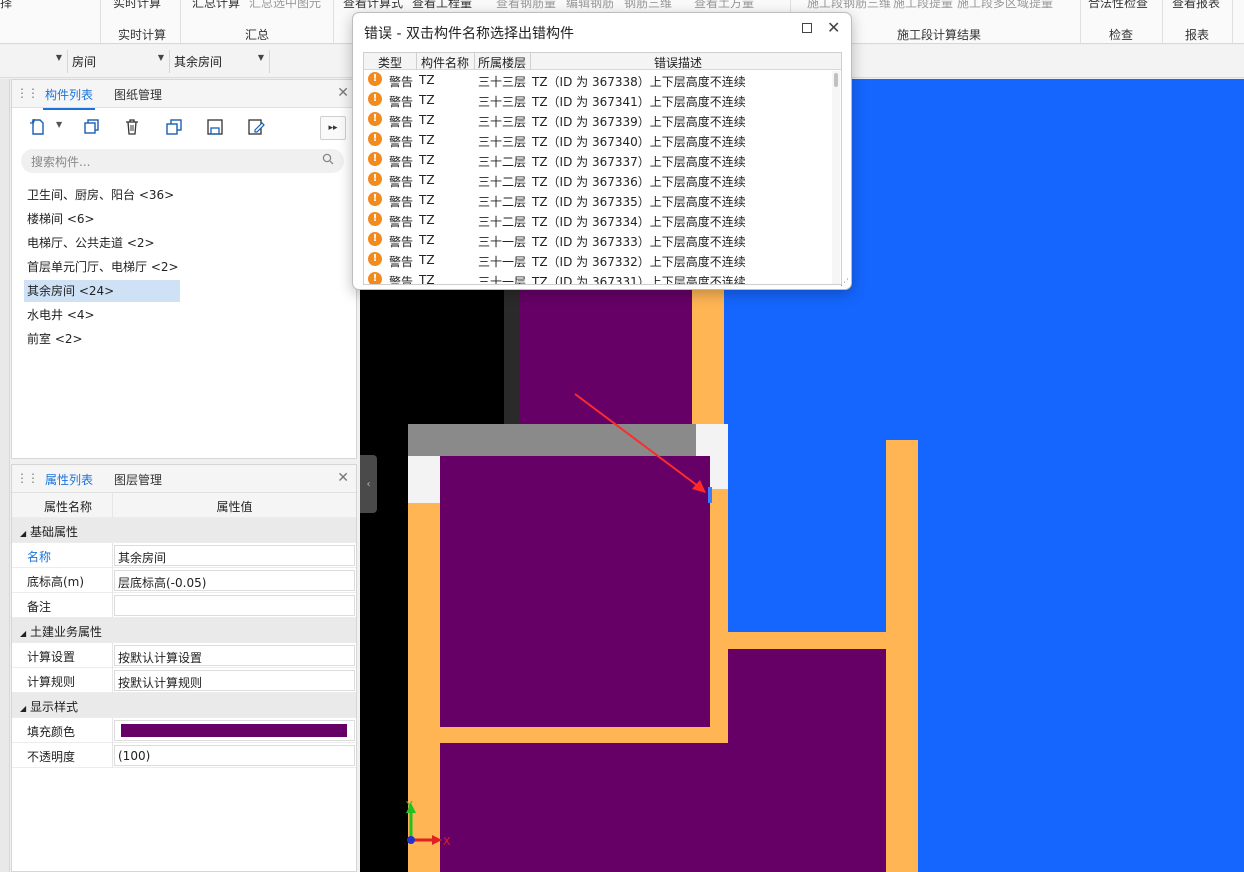 This screenshot has width=1244, height=872. Describe the element at coordinates (902, 656) in the screenshot. I see `wall-right-vertical` at that location.